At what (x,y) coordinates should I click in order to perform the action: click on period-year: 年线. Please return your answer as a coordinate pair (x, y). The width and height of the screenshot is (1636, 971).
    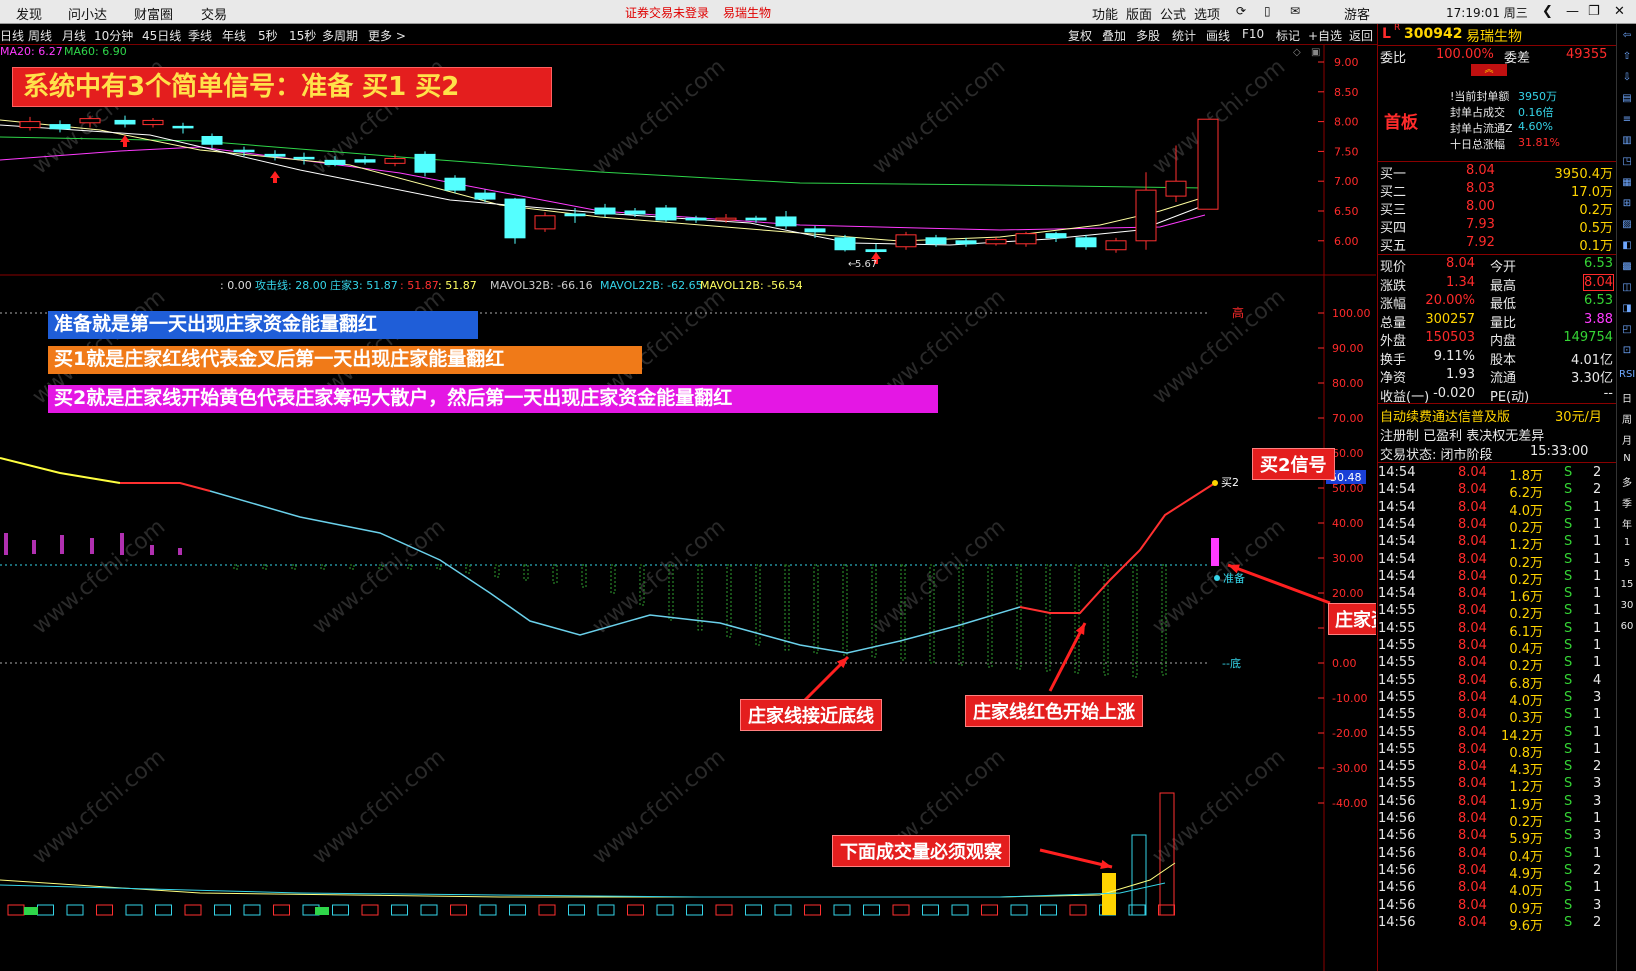
    Looking at the image, I should click on (234, 35).